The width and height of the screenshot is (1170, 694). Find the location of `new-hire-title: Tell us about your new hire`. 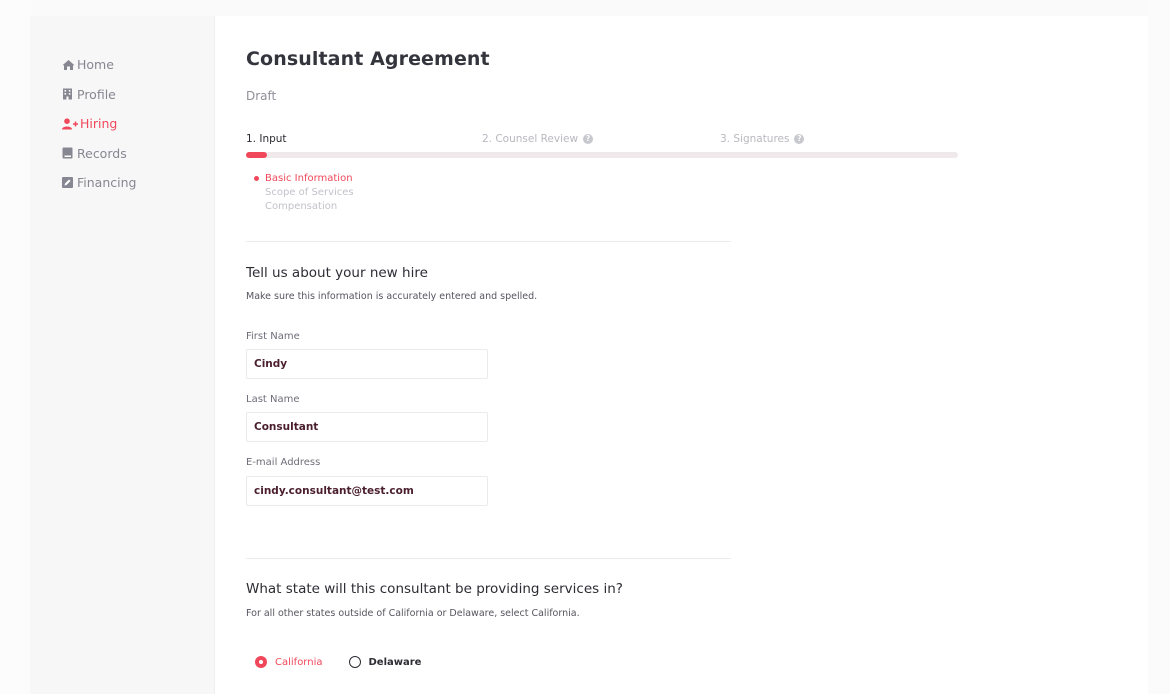

new-hire-title: Tell us about your new hire is located at coordinates (337, 273).